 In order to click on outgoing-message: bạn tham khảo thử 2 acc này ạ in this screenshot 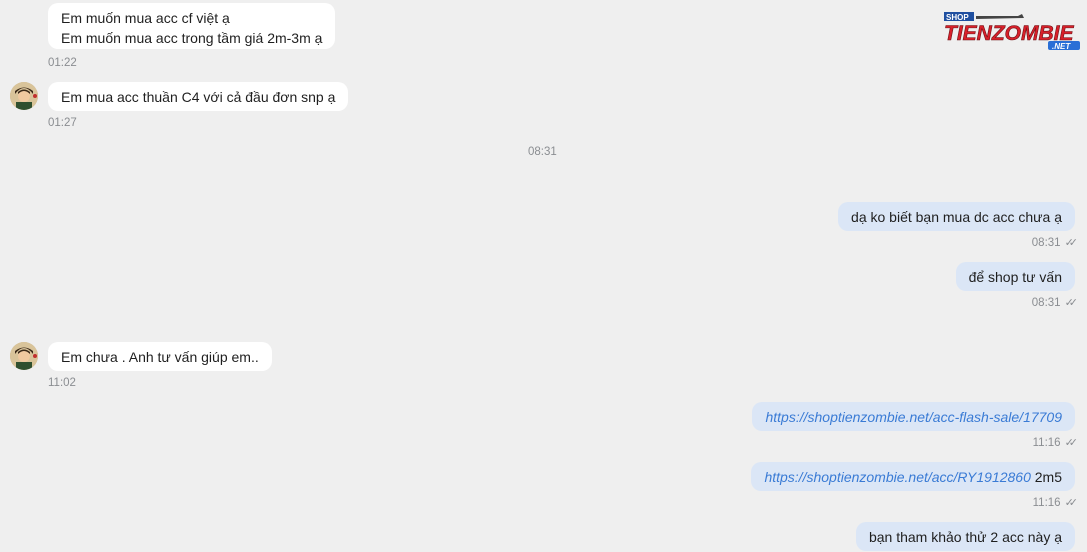, I will do `click(965, 536)`.